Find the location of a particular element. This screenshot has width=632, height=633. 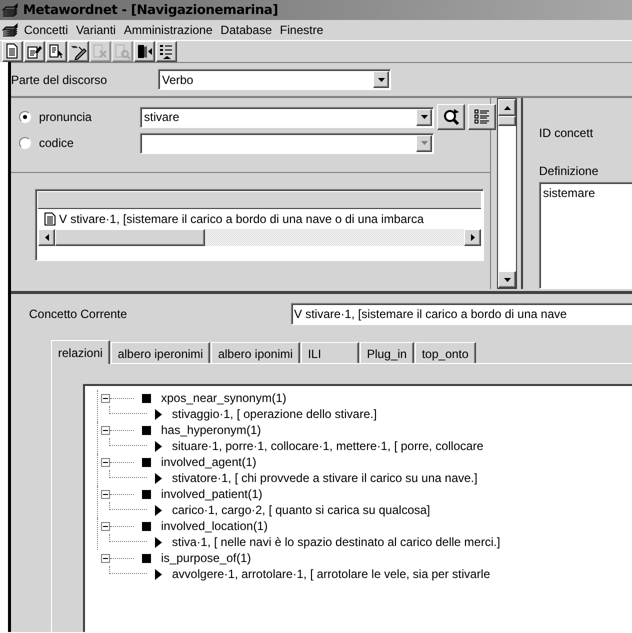

edit-document-icon is located at coordinates (34, 51).